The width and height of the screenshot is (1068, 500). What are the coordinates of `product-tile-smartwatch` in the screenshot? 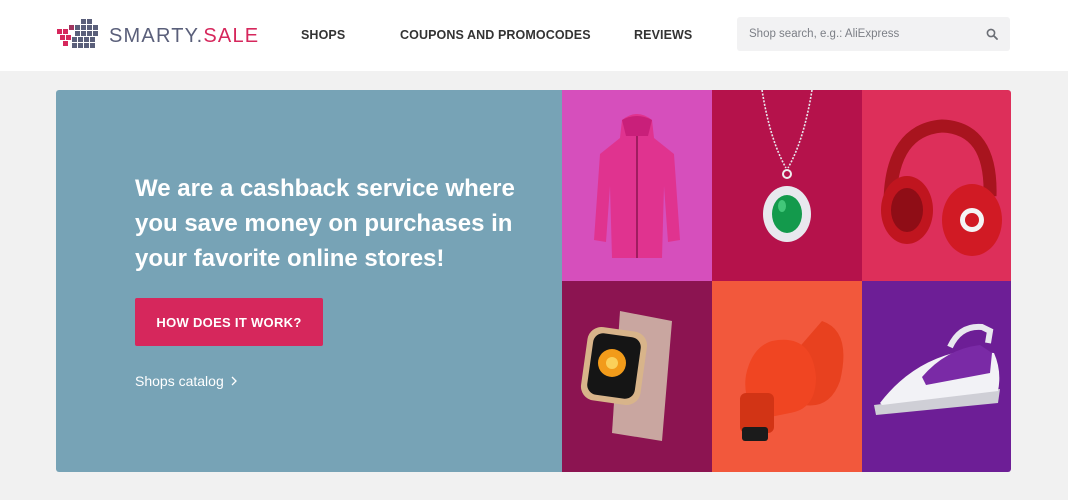 It's located at (637, 376).